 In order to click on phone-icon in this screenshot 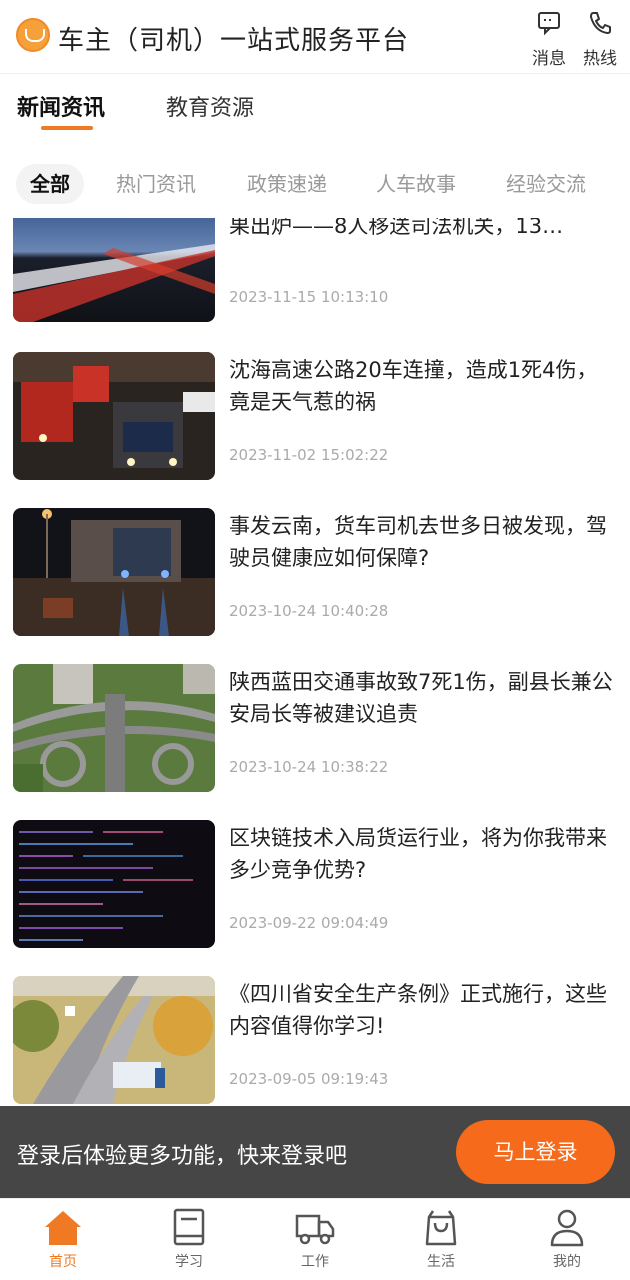, I will do `click(600, 23)`.